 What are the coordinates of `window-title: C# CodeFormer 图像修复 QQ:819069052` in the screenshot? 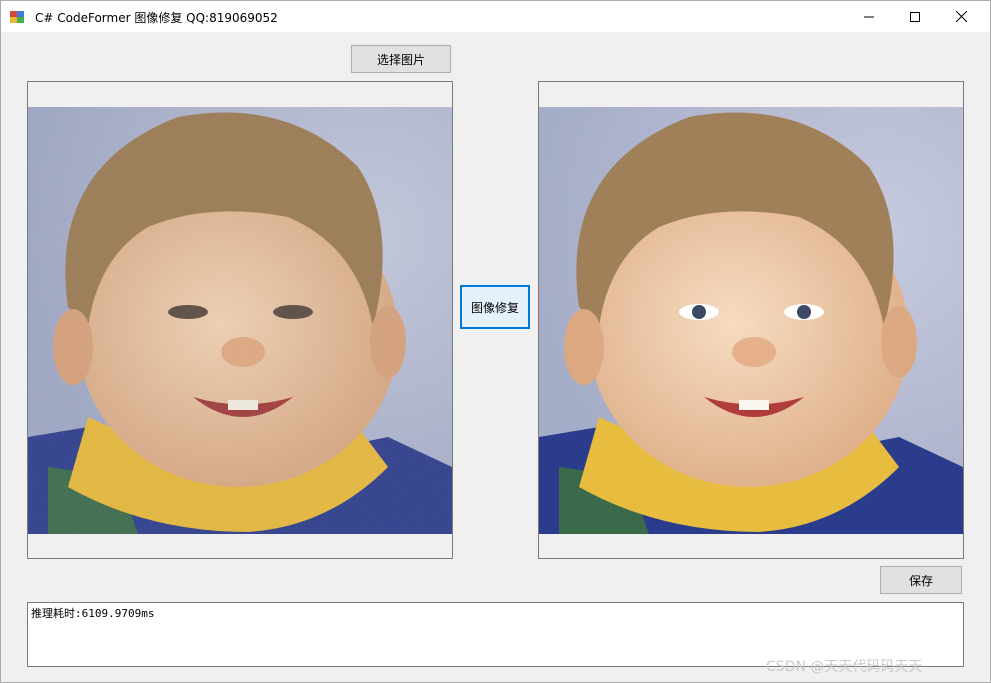 It's located at (156, 18).